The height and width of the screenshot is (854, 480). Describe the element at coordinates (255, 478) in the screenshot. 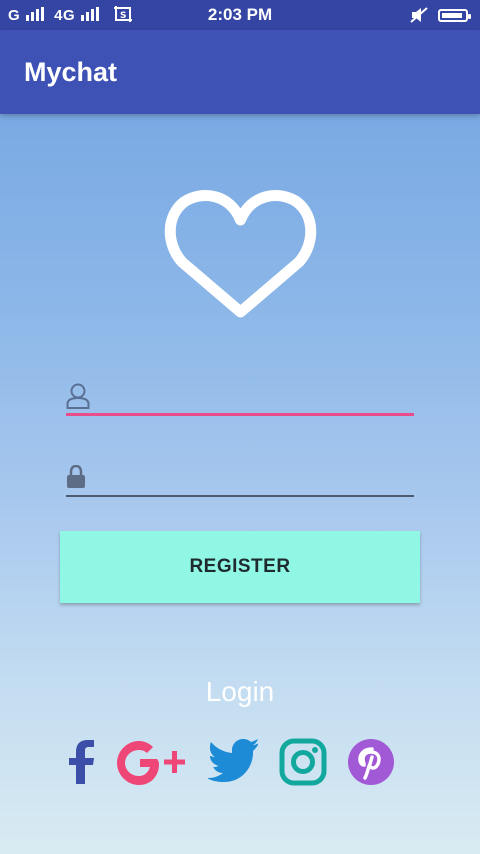

I see `password-input` at that location.